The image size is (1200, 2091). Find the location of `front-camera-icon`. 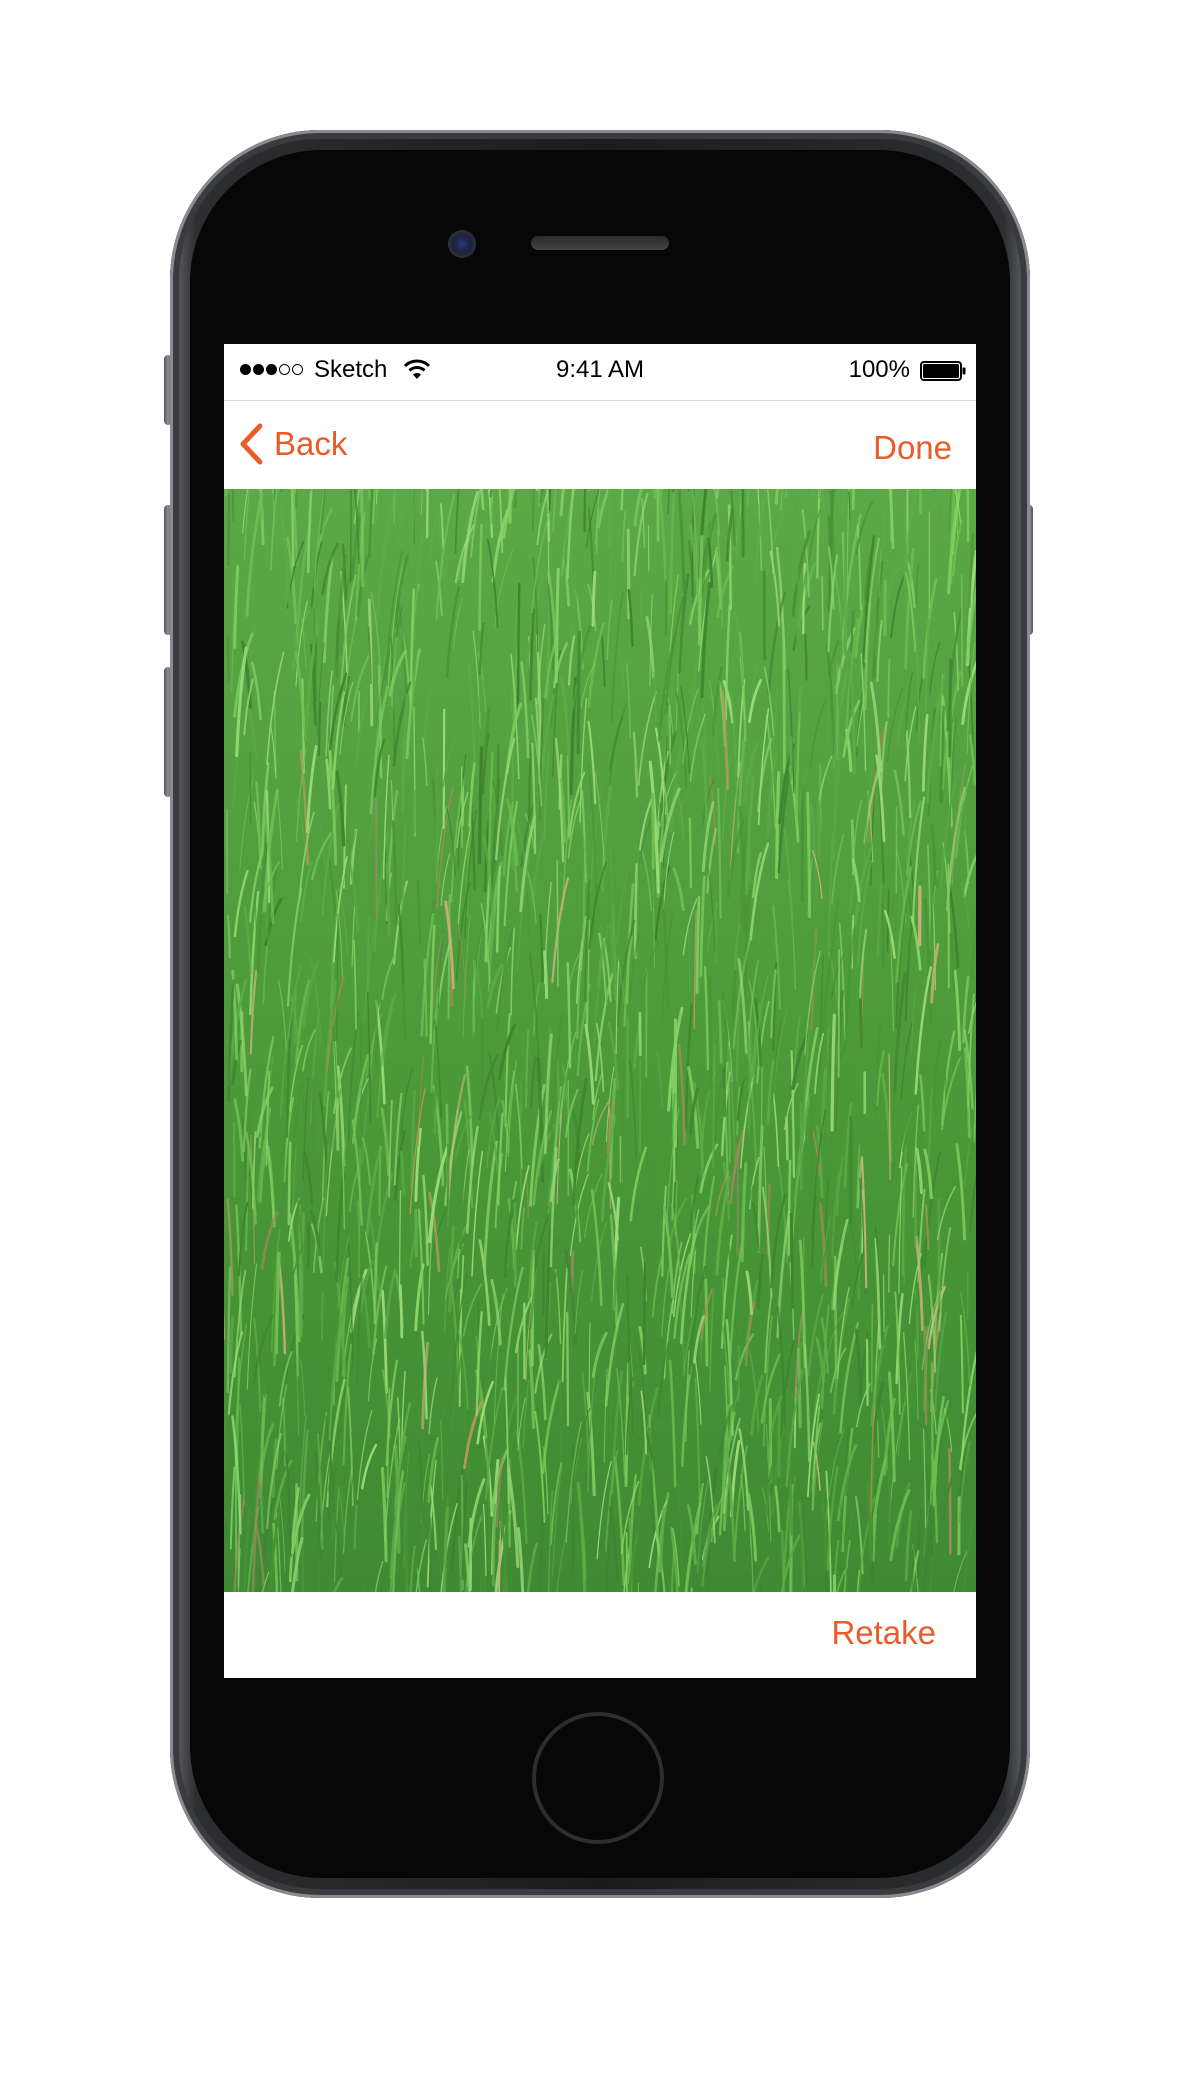

front-camera-icon is located at coordinates (462, 244).